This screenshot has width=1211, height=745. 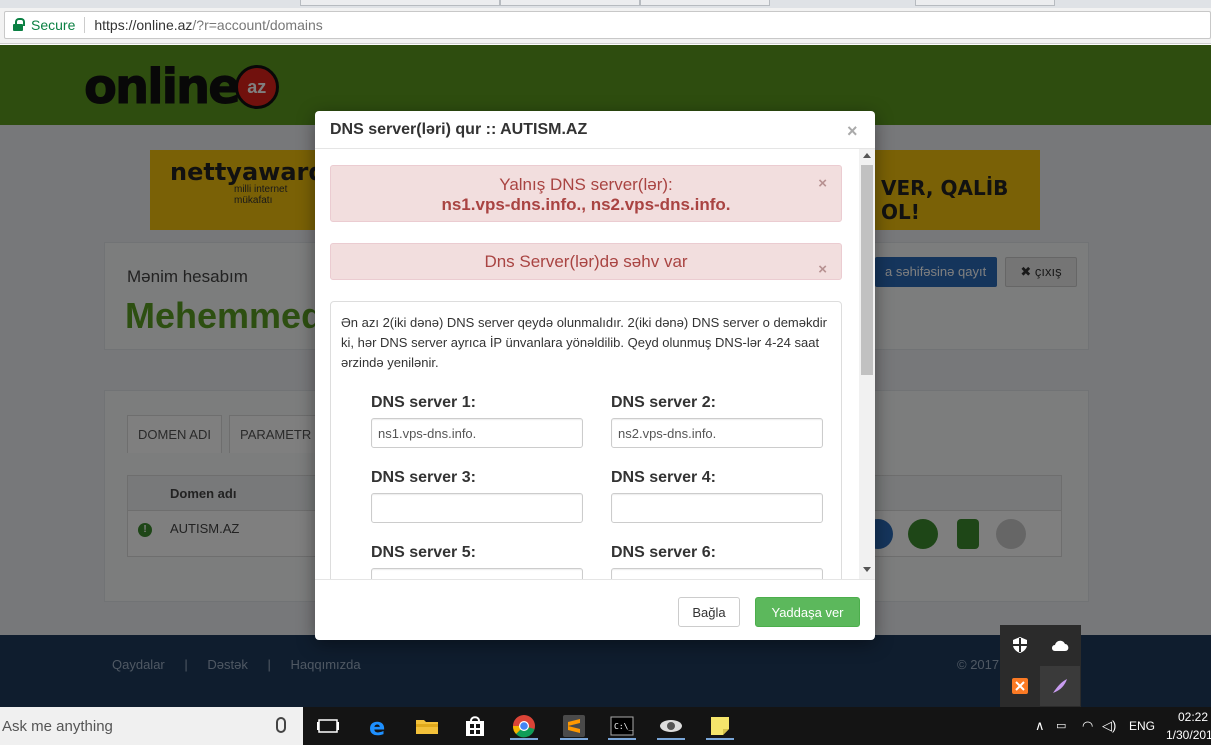 I want to click on dns-server-2-input, so click(x=717, y=433).